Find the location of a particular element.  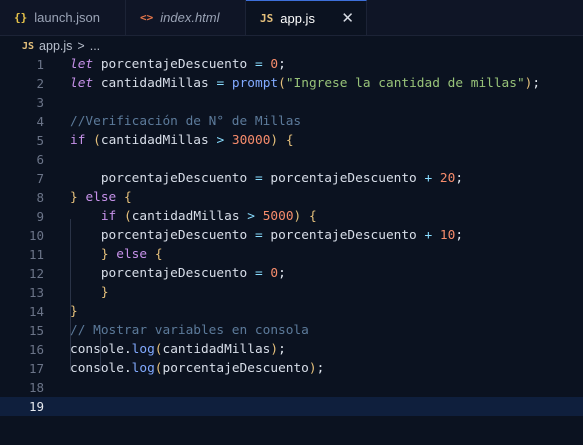

code-line: 4 //Verificación de N° de Millas is located at coordinates (291, 121).